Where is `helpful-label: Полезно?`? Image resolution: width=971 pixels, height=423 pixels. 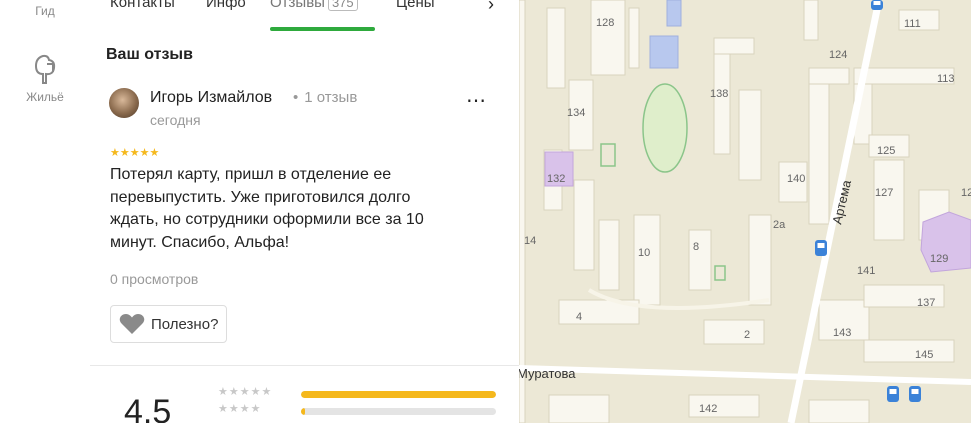 helpful-label: Полезно? is located at coordinates (185, 324).